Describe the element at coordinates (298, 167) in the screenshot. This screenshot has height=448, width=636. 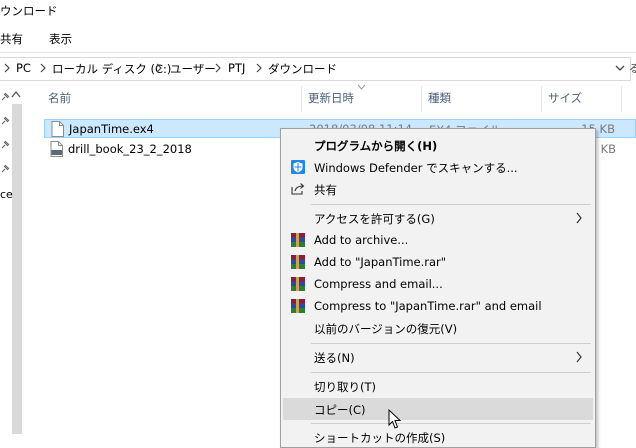
I see `defender-shield-icon` at that location.